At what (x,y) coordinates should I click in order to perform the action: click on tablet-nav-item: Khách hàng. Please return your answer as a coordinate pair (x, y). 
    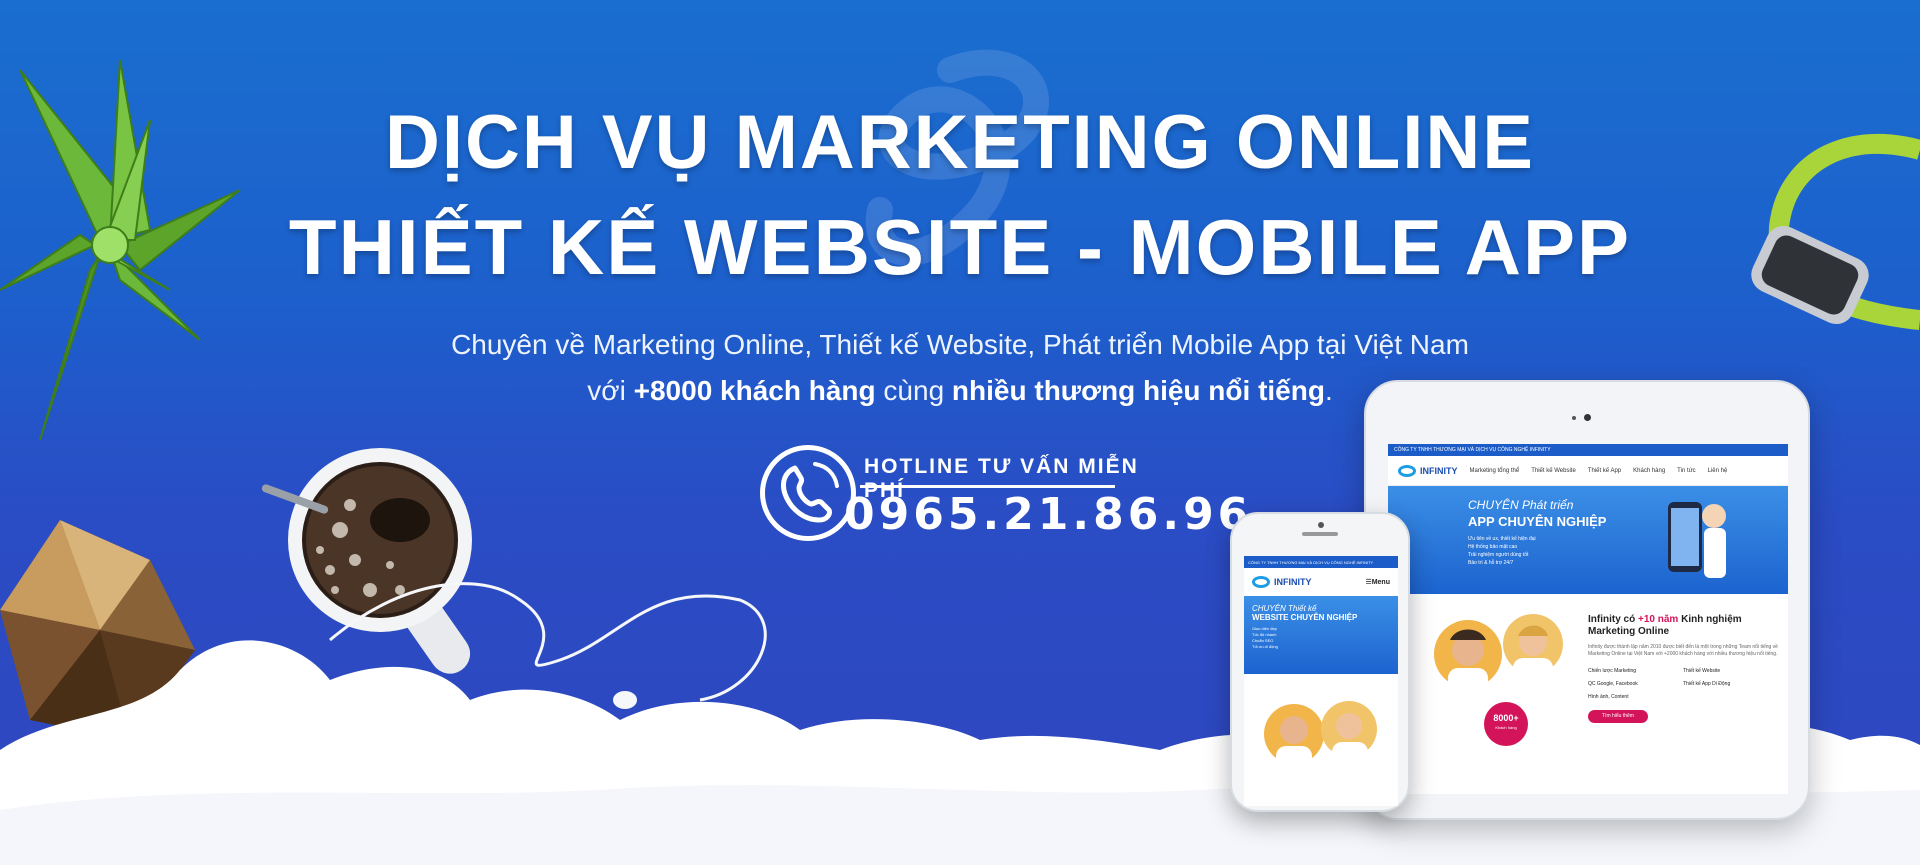
    Looking at the image, I should click on (1649, 471).